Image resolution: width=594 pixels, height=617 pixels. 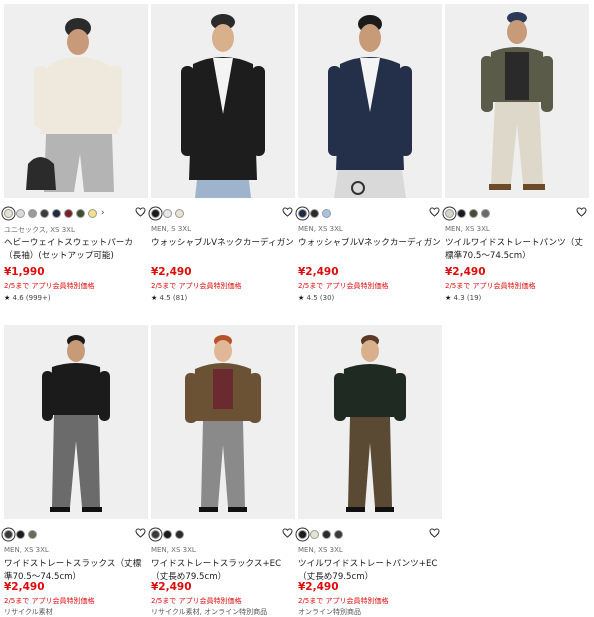 I want to click on product-name: ツイルワイドストレートパンツ（丈標準70.5～74.5cm）, so click(x=517, y=250).